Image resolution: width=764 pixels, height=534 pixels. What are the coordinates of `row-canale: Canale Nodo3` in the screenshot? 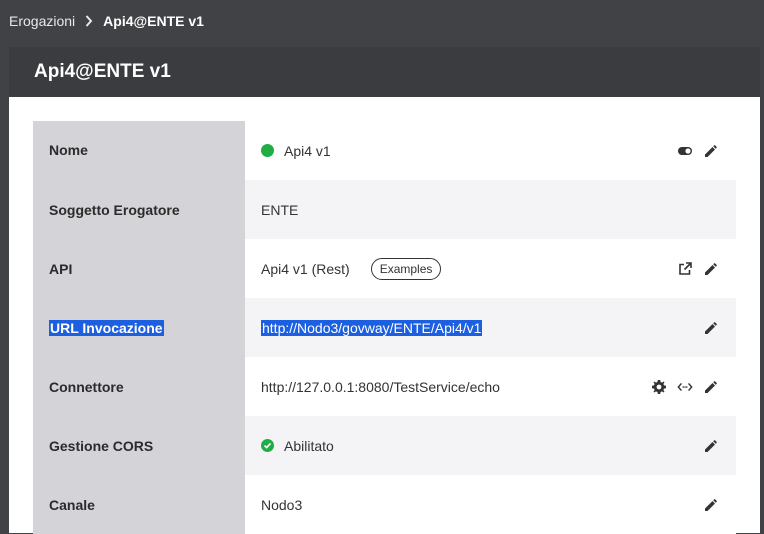 It's located at (384, 504).